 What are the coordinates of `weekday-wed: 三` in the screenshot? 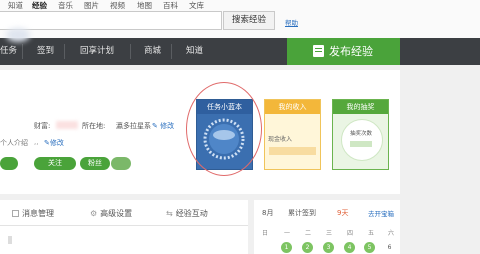 It's located at (329, 233).